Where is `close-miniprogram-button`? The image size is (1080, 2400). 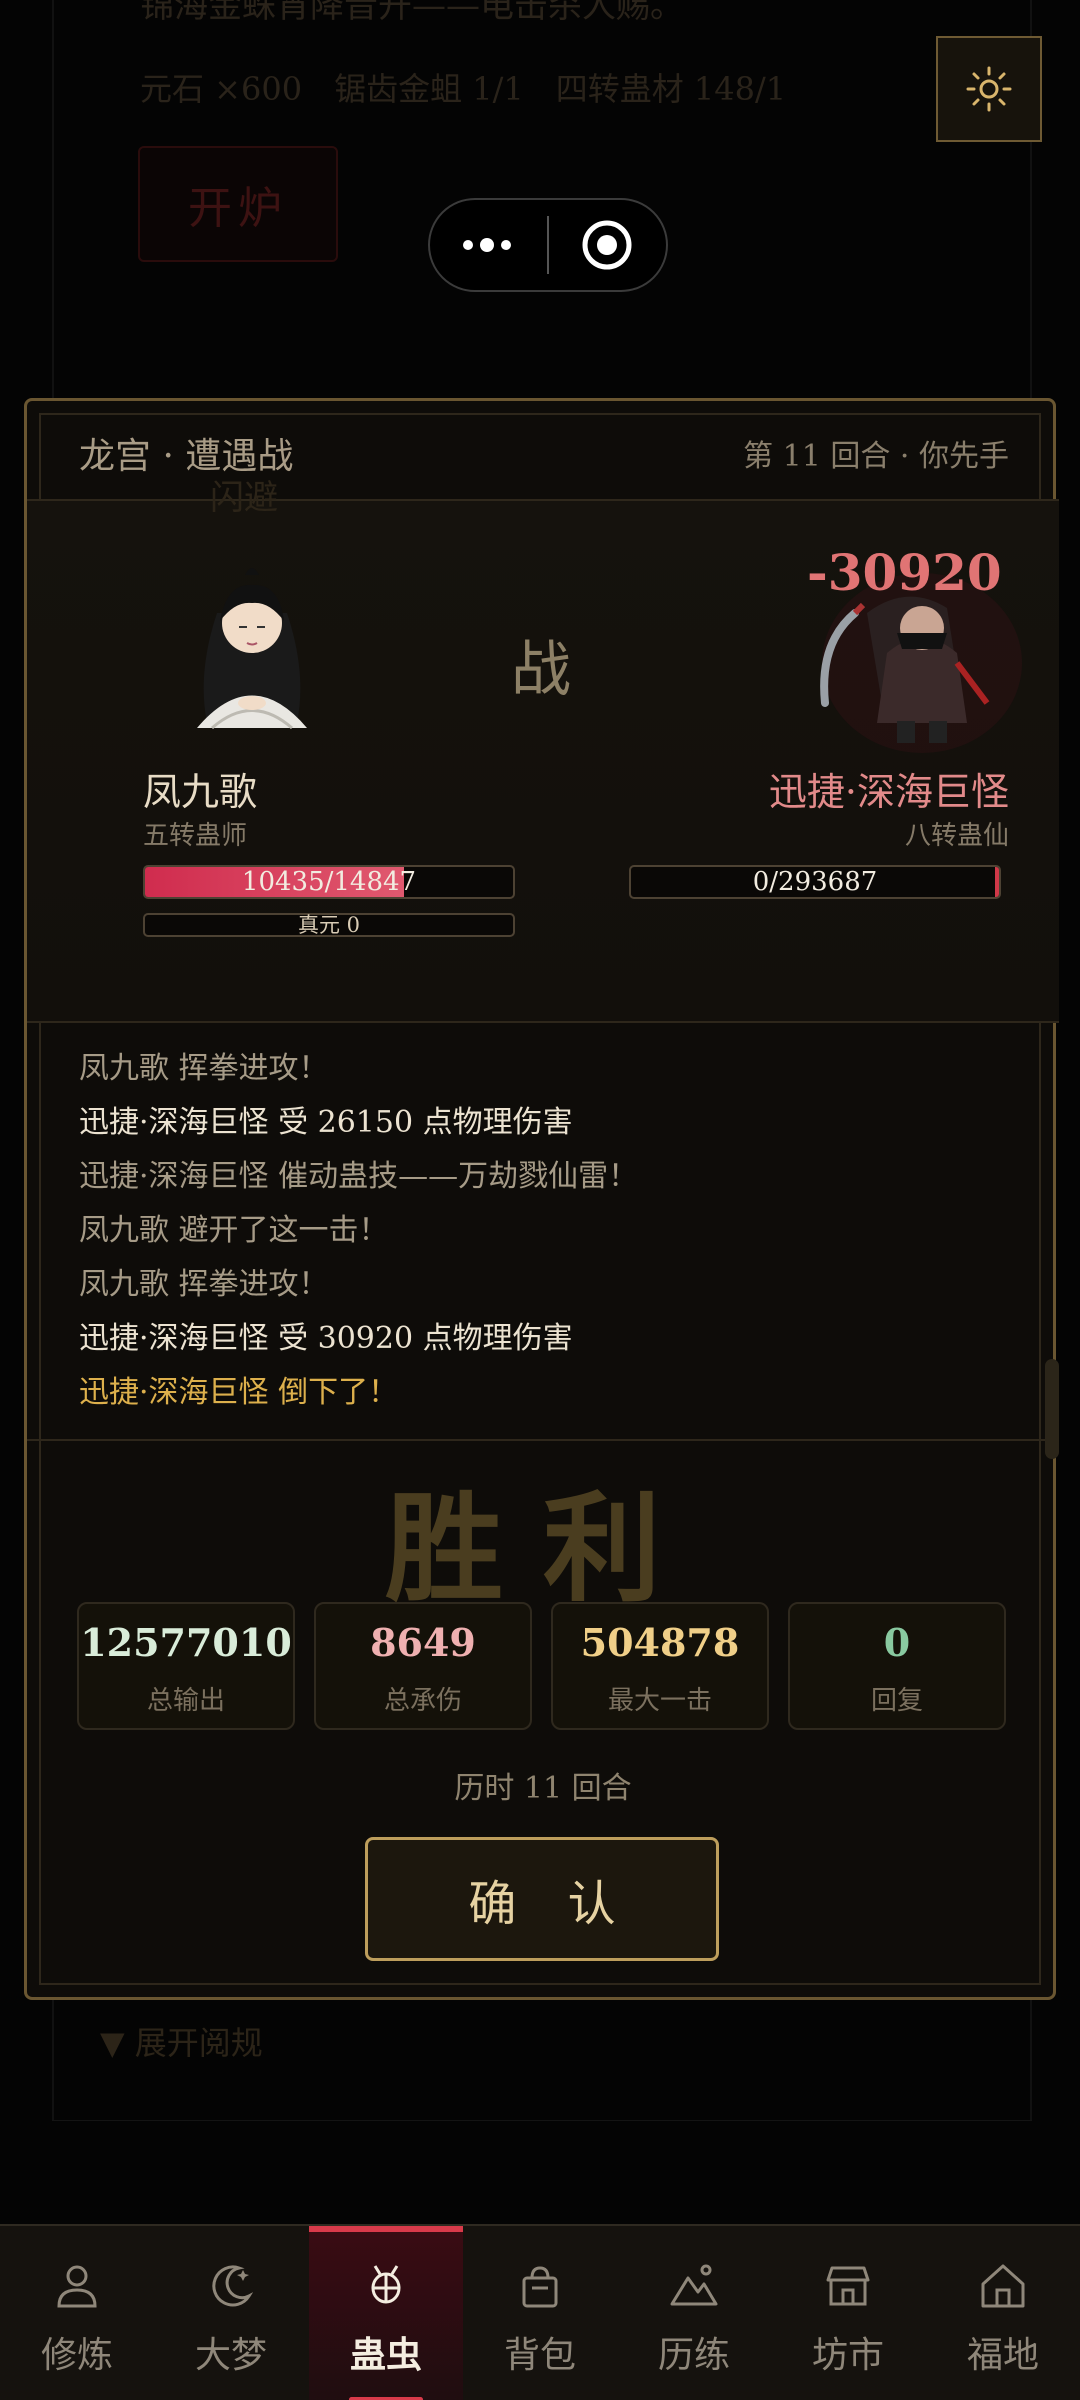 close-miniprogram-button is located at coordinates (607, 245).